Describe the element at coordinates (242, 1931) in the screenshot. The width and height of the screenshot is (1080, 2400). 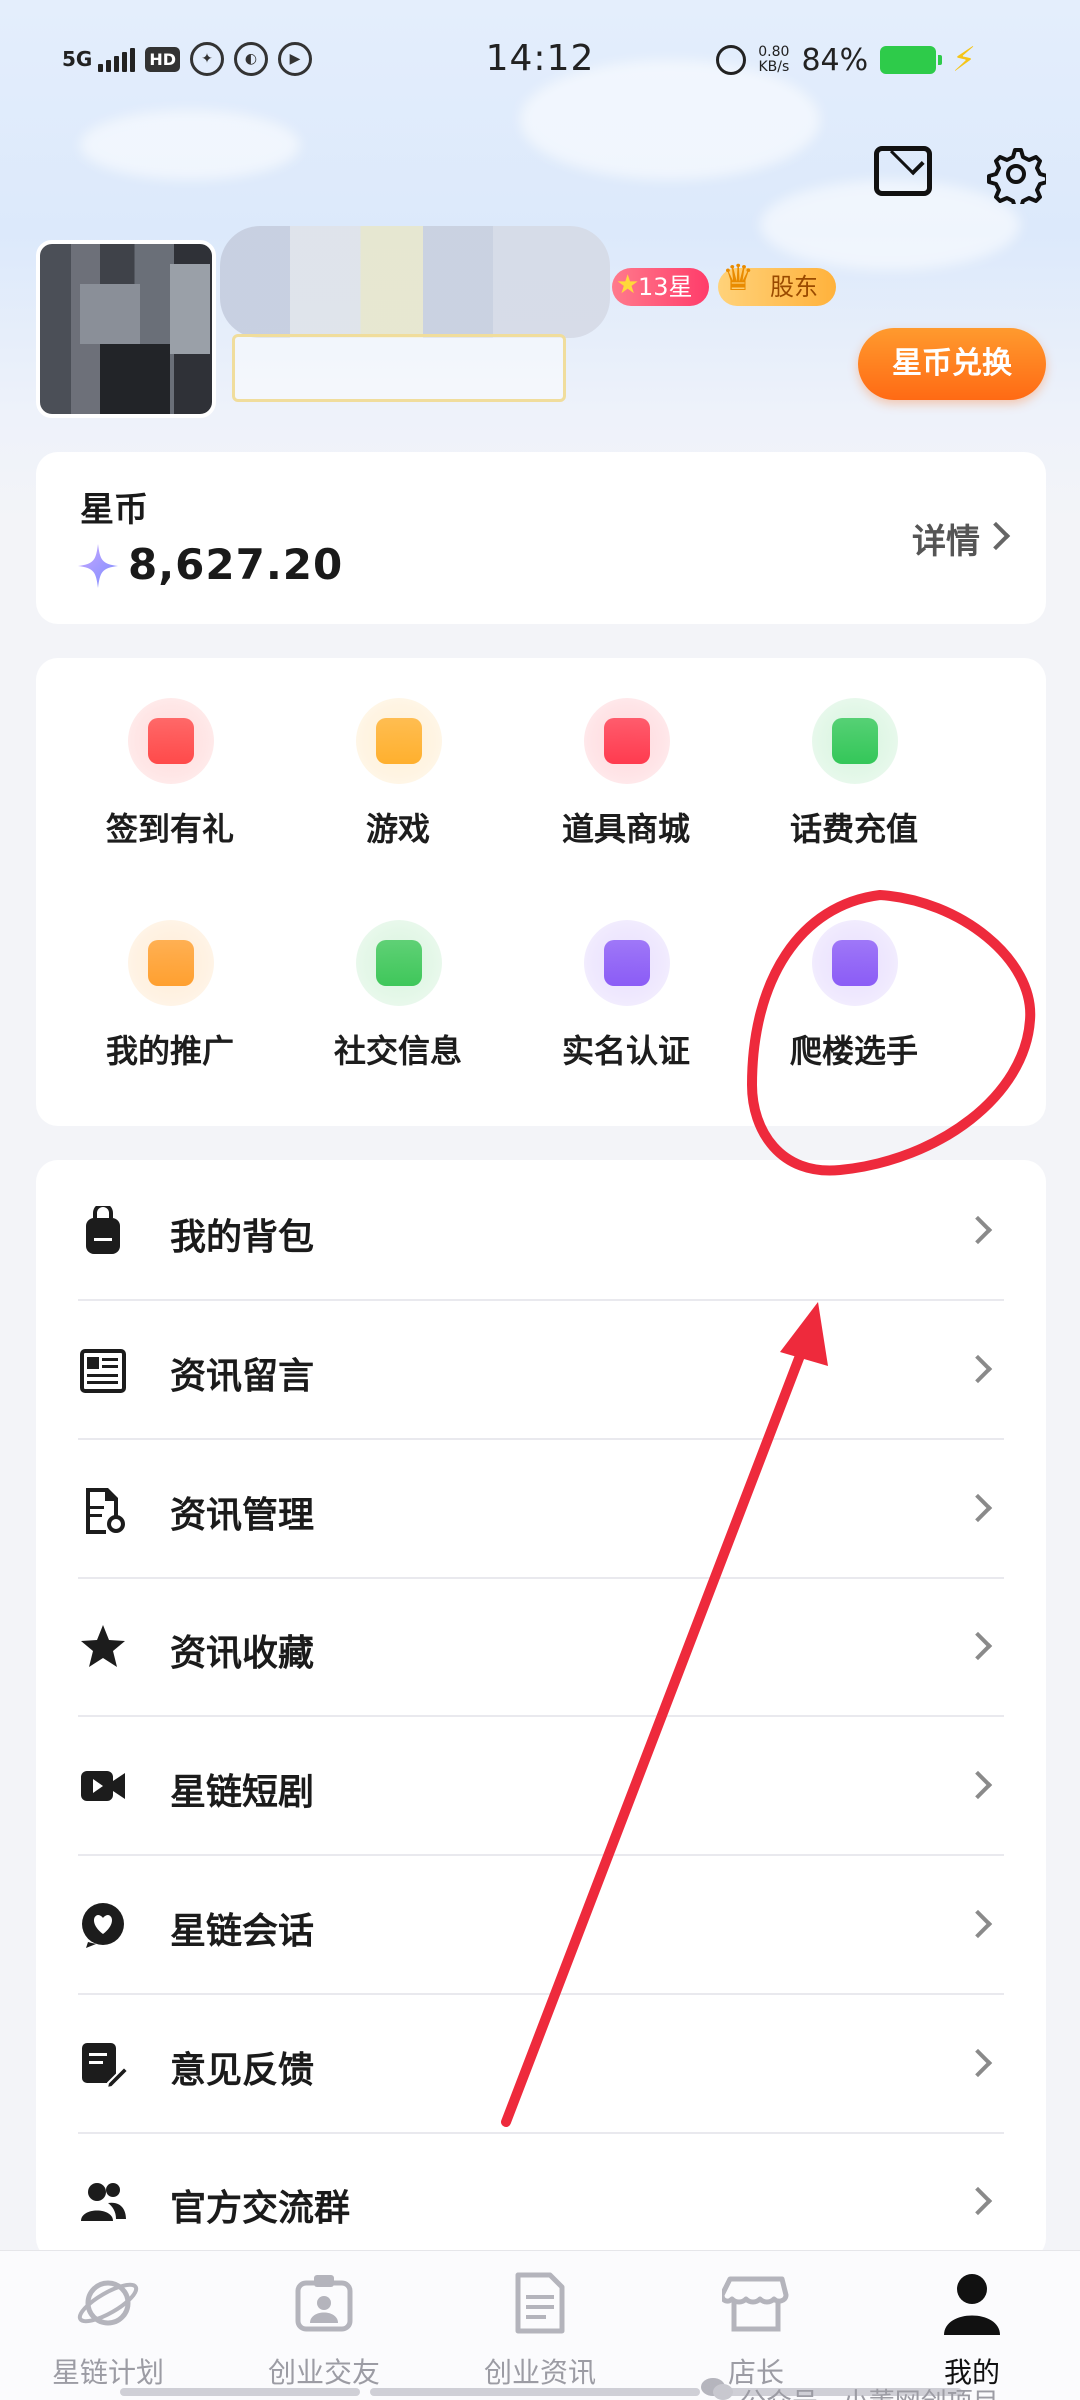
I see `menu-row-label: 星链会话` at that location.